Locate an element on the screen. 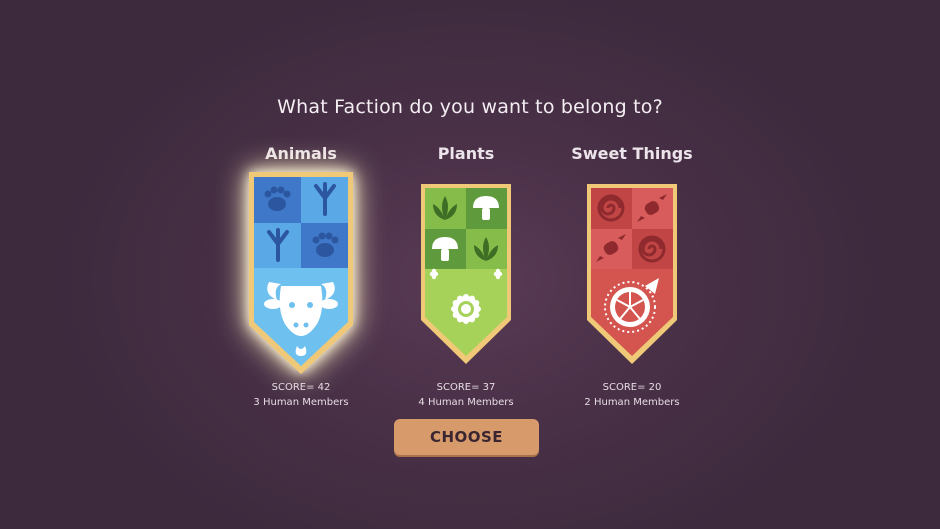  faction-members: 2 Human Members is located at coordinates (632, 402).